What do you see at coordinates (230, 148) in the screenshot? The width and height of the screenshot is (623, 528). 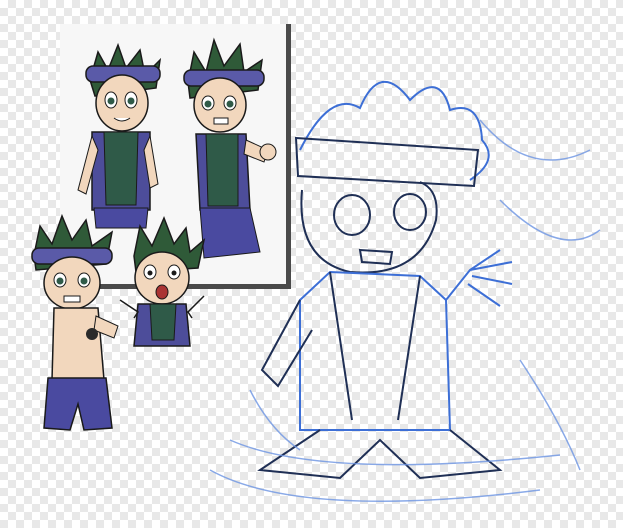 I see `character-punching` at bounding box center [230, 148].